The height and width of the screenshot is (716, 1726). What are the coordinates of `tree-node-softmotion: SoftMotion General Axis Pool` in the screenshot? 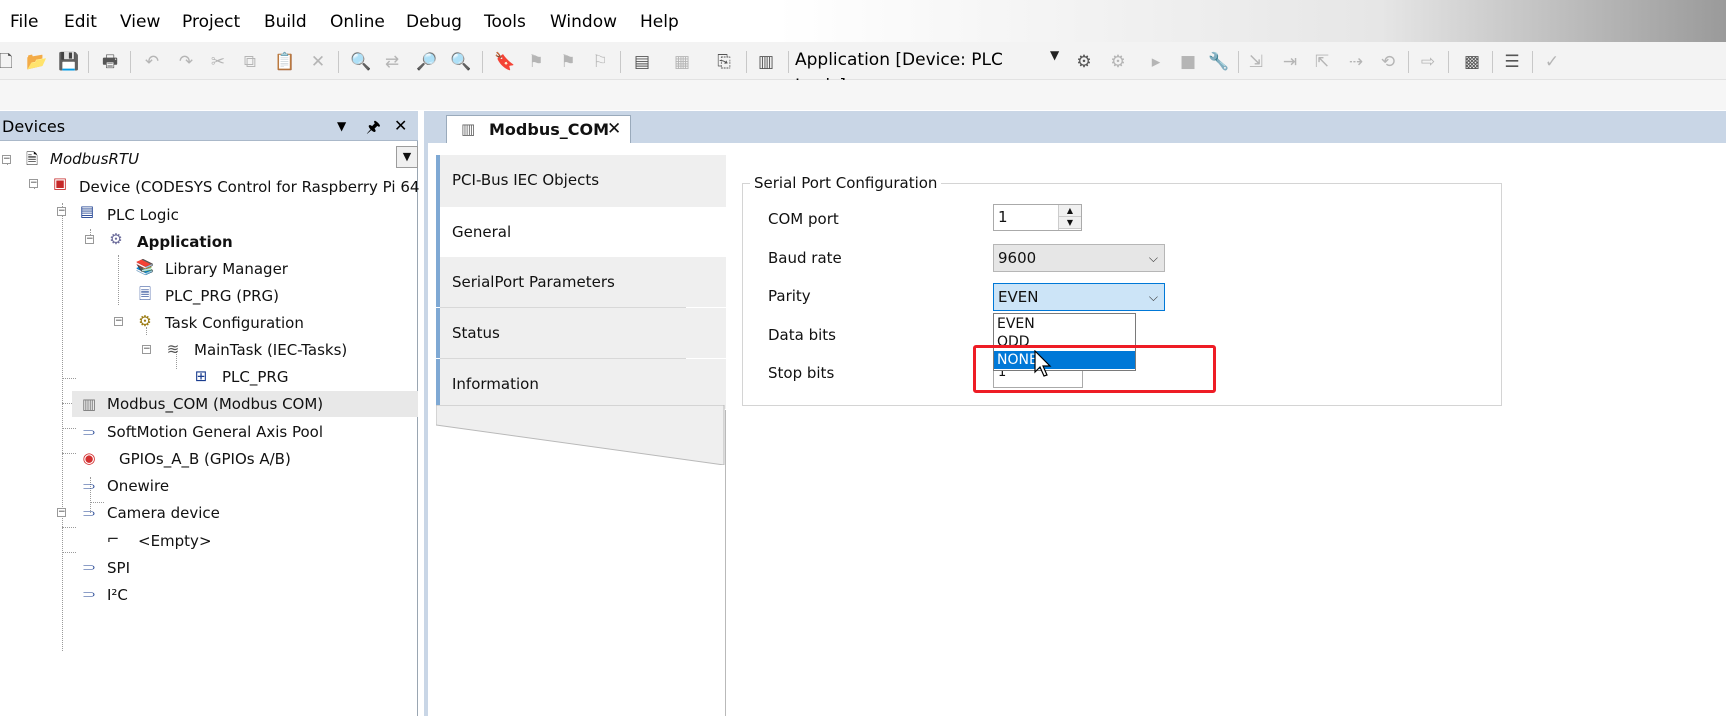 It's located at (215, 432).